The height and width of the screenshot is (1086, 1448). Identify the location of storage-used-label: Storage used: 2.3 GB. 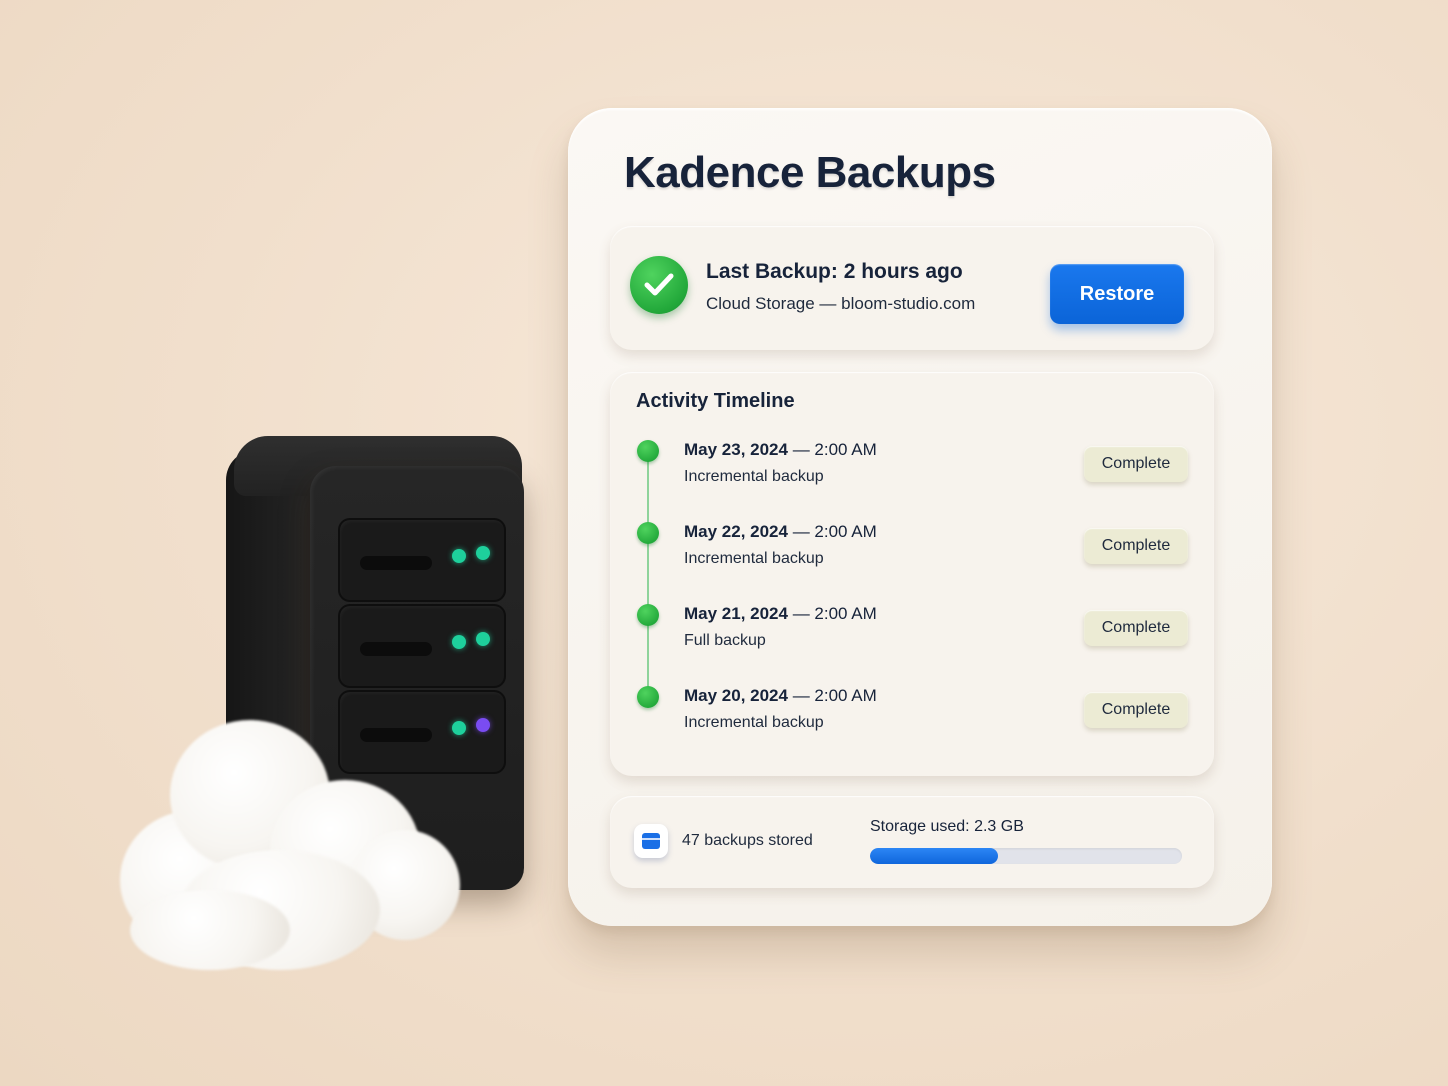
(947, 826).